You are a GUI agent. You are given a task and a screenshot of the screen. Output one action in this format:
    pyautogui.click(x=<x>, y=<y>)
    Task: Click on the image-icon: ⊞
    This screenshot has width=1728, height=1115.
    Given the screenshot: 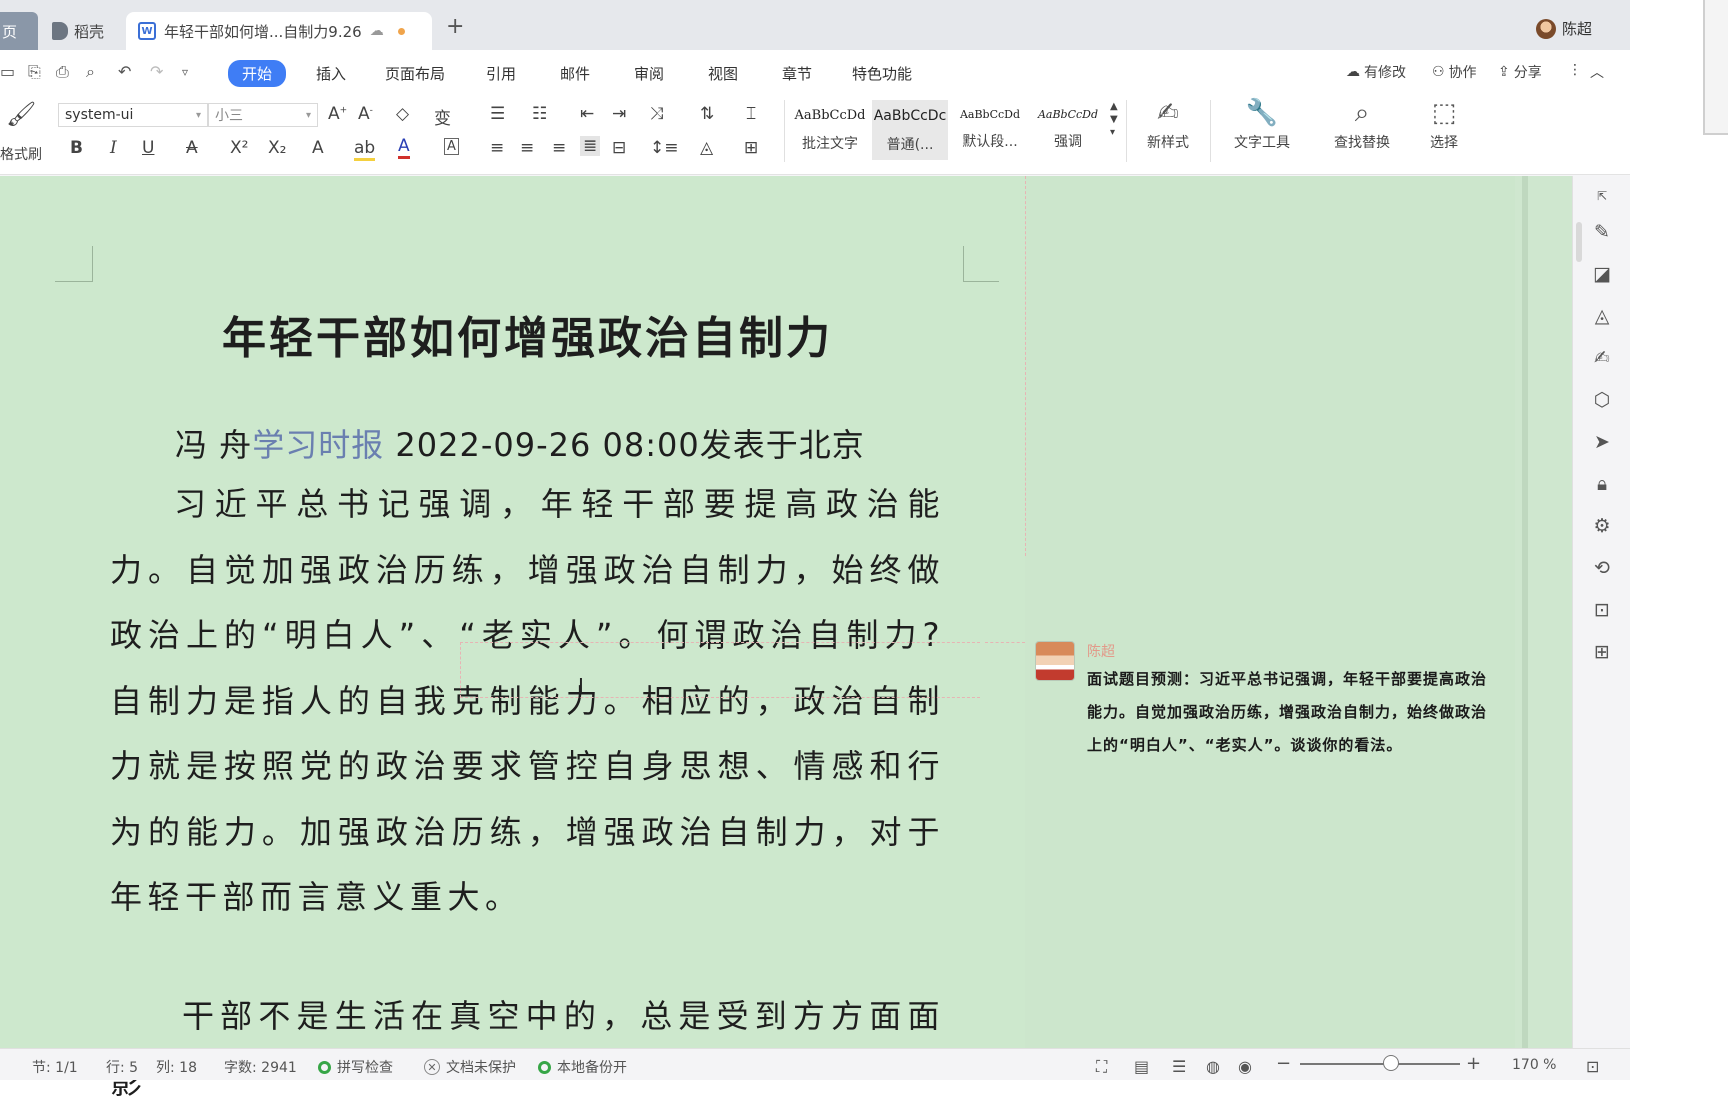 What is the action you would take?
    pyautogui.click(x=1602, y=652)
    